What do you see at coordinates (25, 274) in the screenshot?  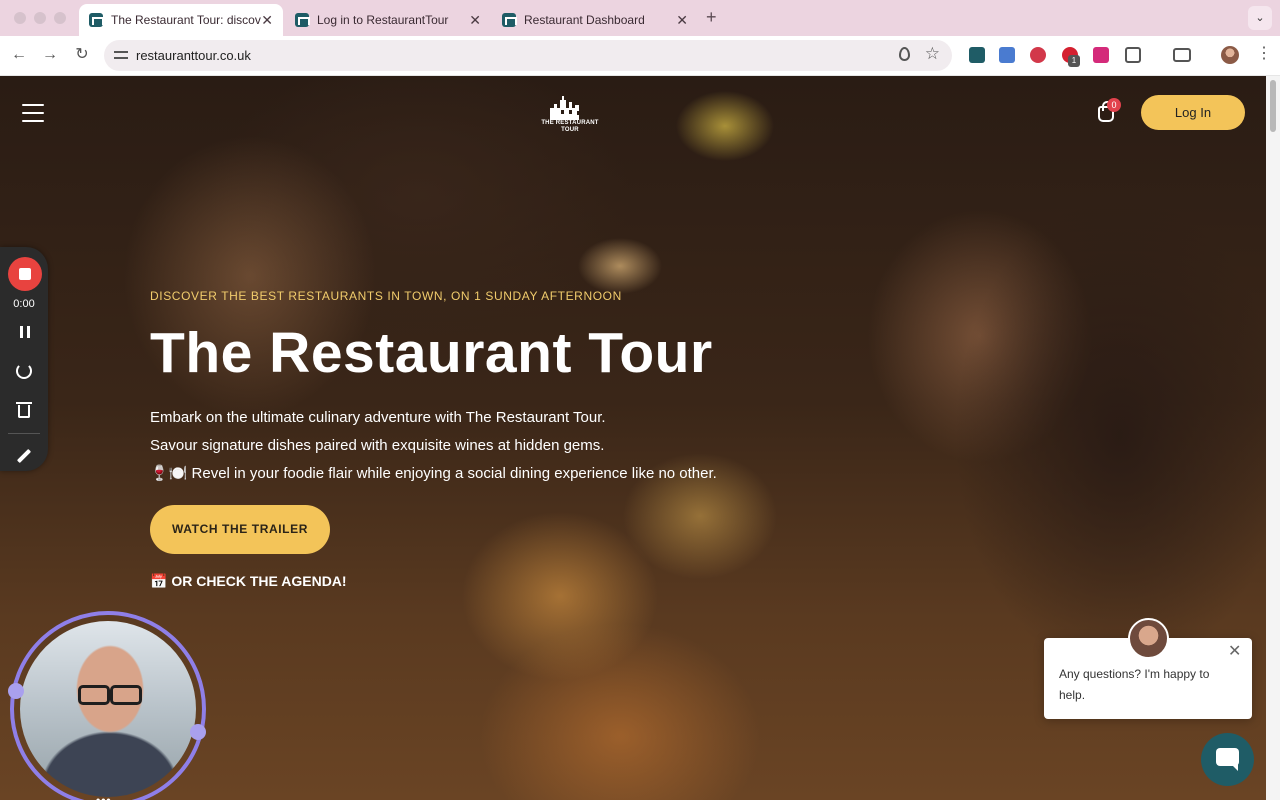 I see `stop-recording-button` at bounding box center [25, 274].